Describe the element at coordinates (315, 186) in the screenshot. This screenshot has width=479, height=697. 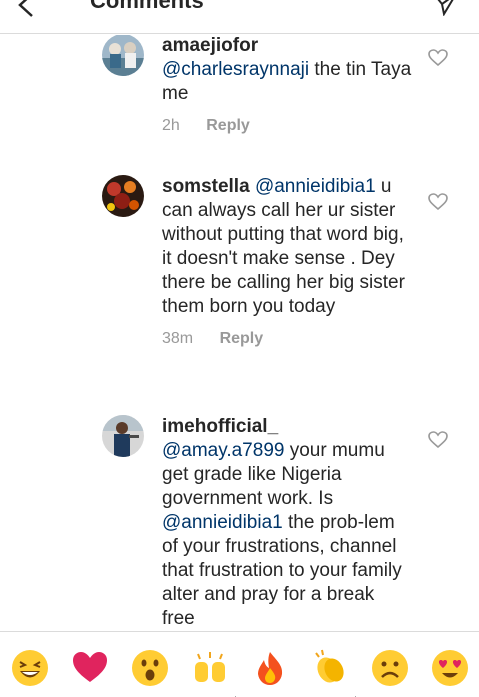
I see `comment-mention: @annieidibia1` at that location.